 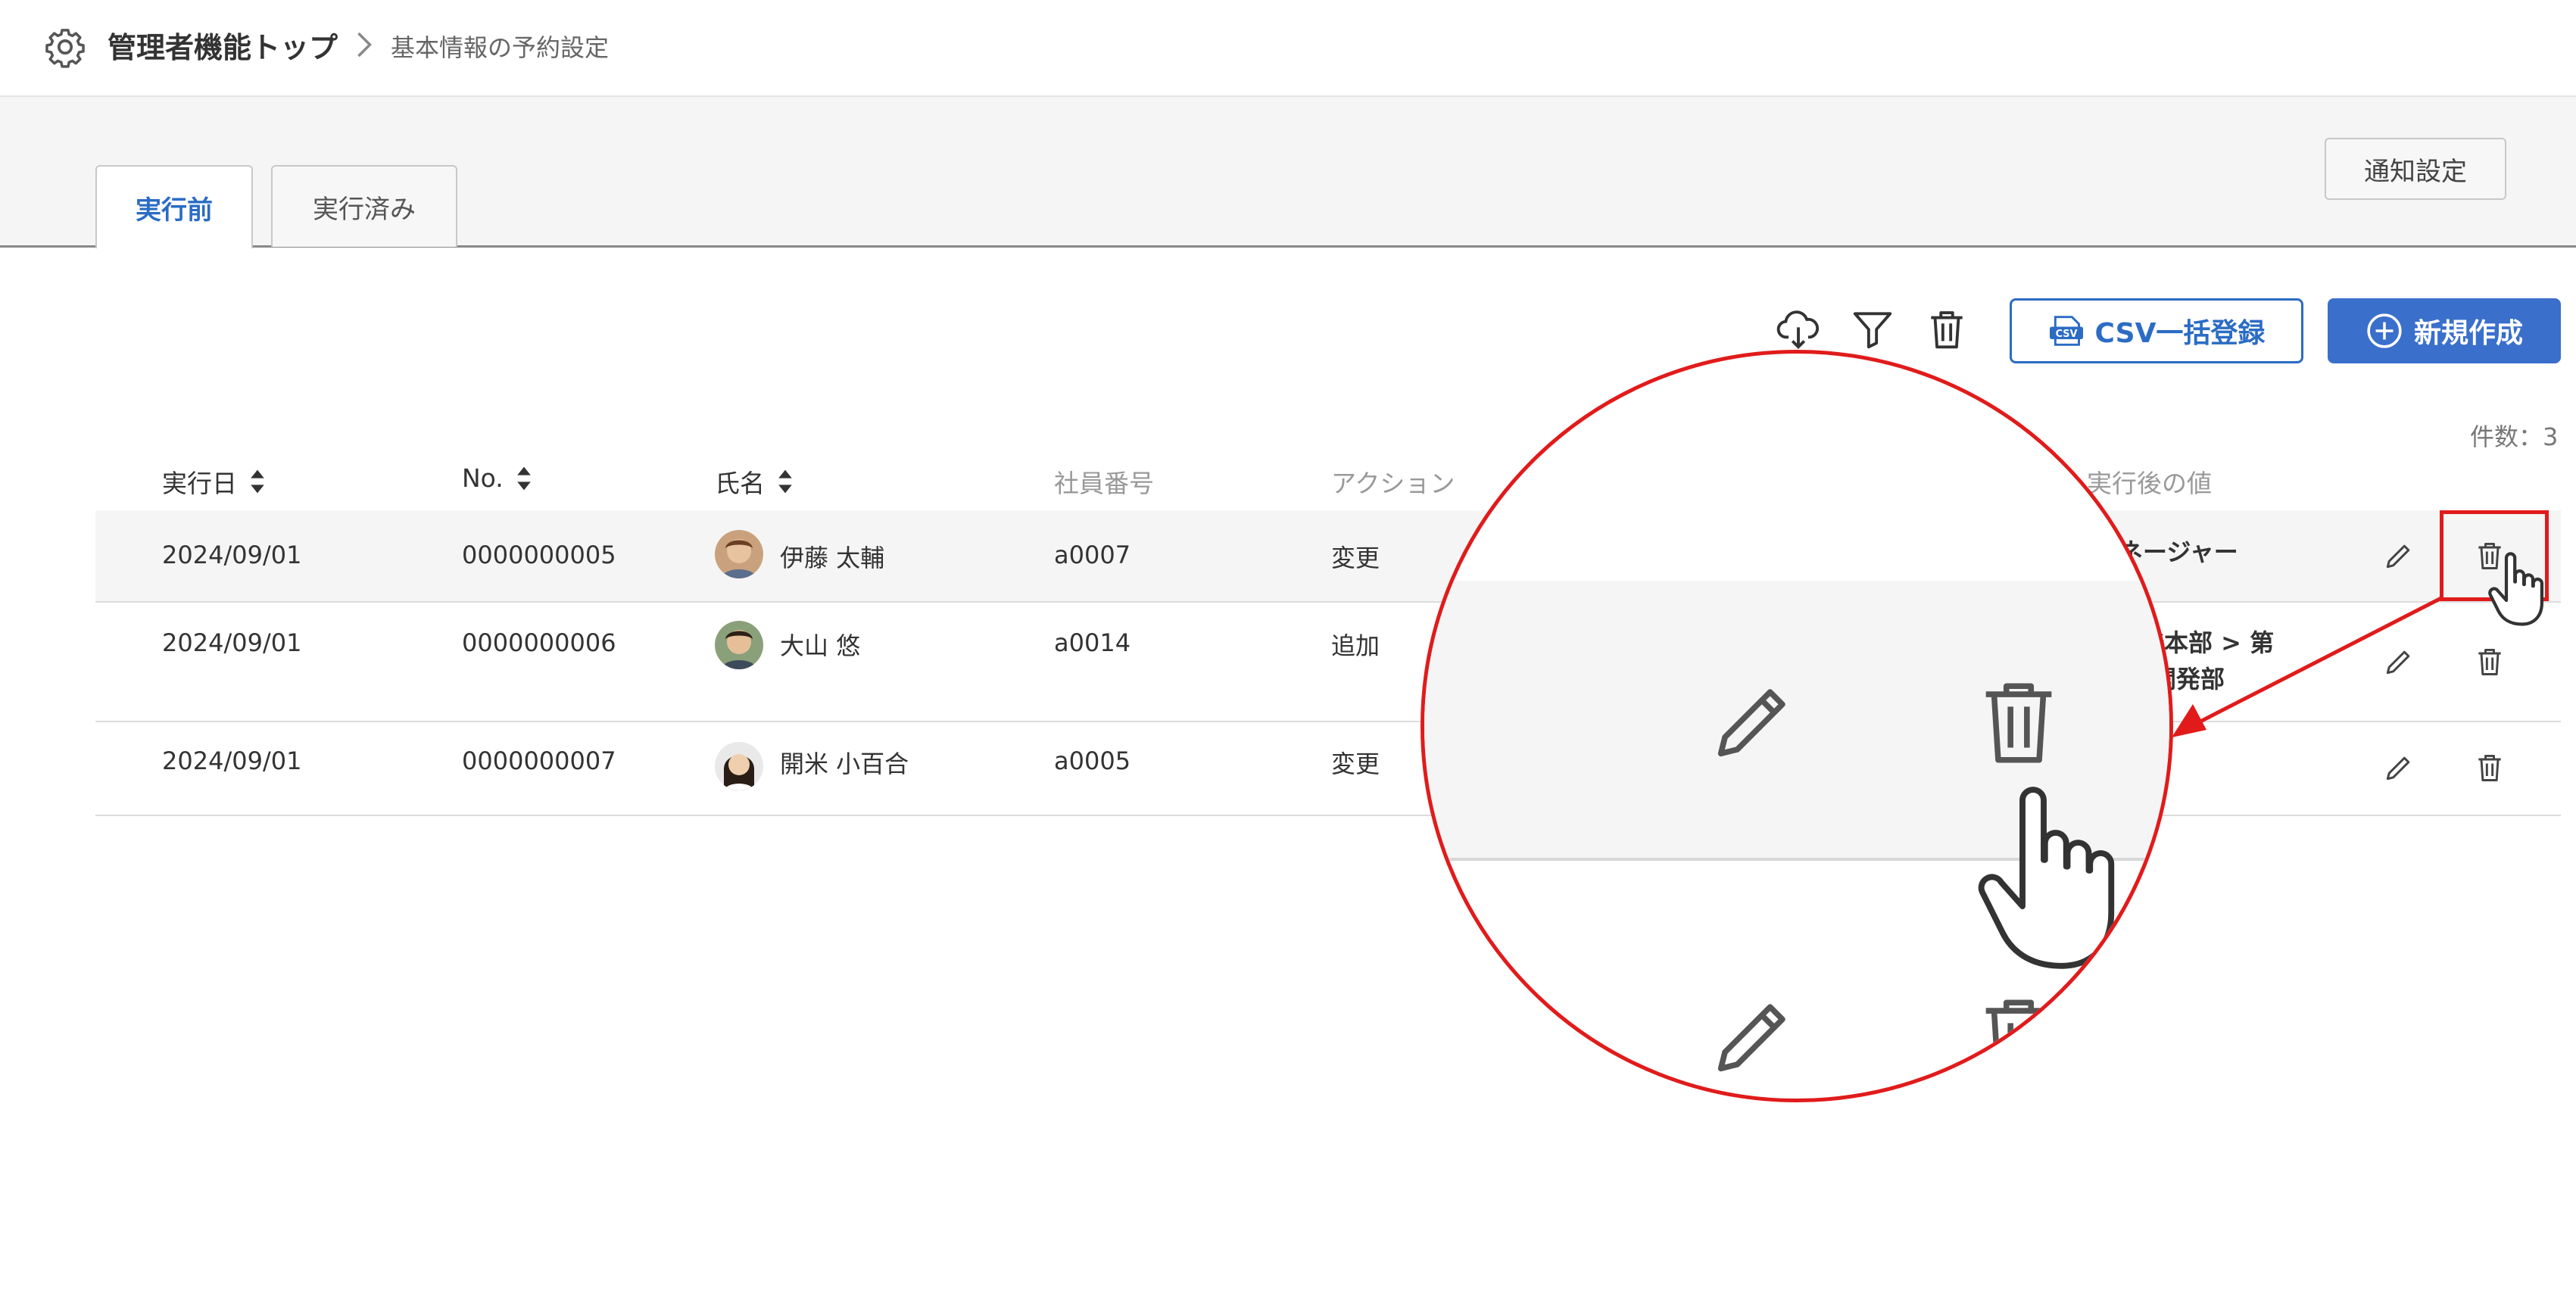 I want to click on create-new-label: 新規作成, so click(x=2468, y=333).